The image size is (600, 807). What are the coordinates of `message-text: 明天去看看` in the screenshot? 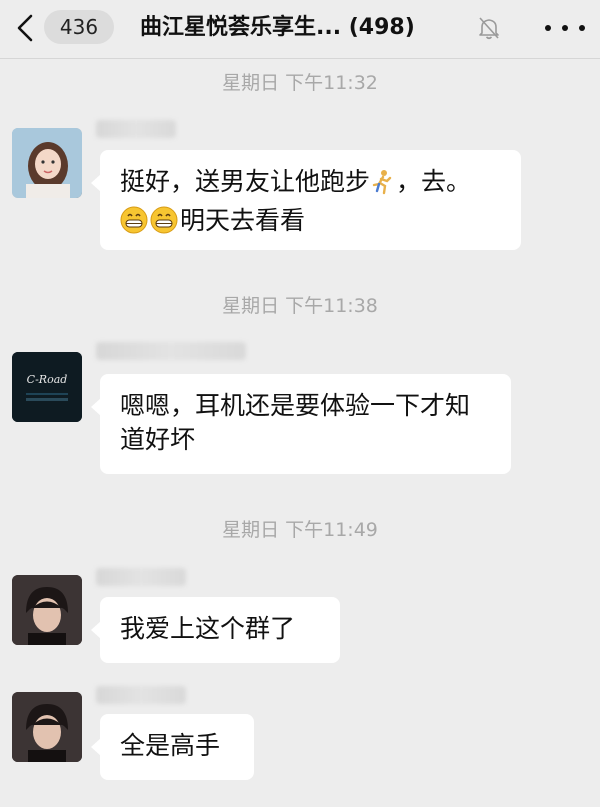 It's located at (243, 220).